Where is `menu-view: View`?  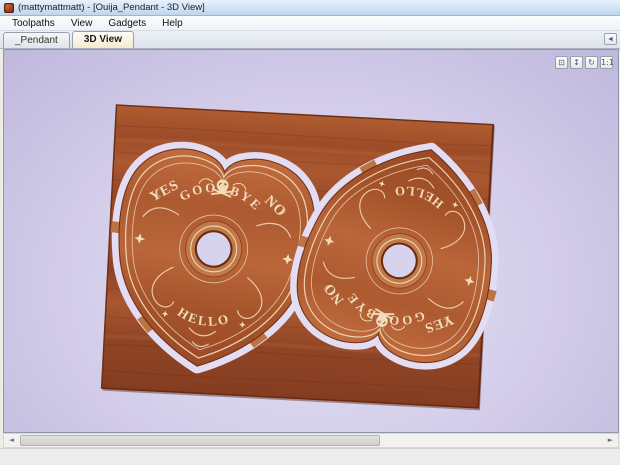 menu-view: View is located at coordinates (82, 23).